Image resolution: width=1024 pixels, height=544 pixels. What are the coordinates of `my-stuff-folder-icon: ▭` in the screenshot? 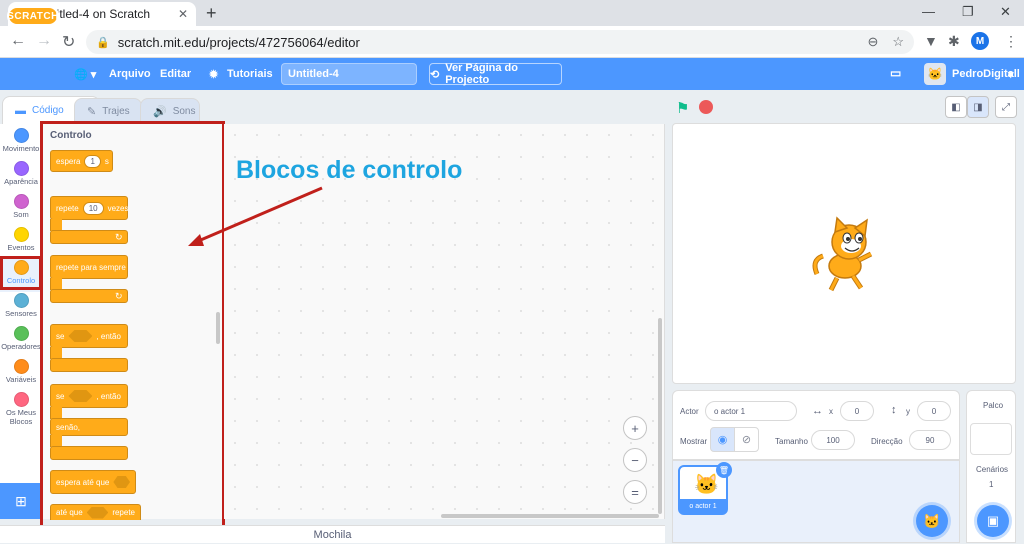 It's located at (895, 73).